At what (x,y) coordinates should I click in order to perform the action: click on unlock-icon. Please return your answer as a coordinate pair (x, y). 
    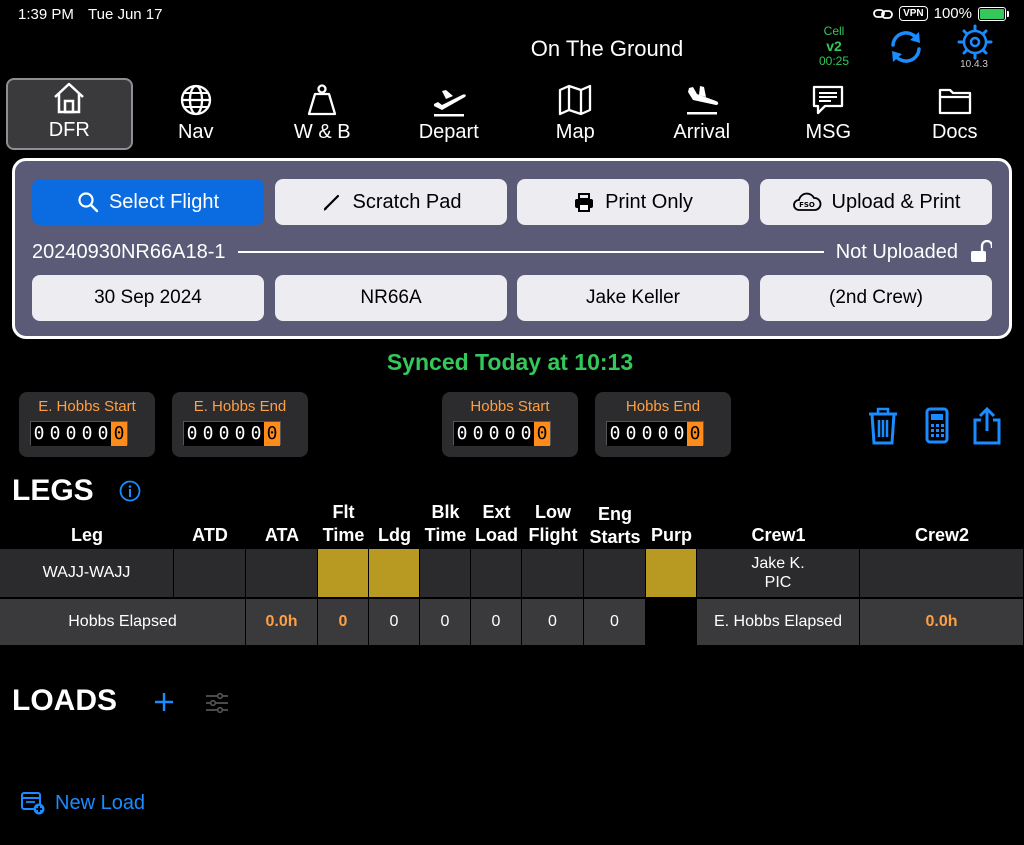
    Looking at the image, I should click on (981, 252).